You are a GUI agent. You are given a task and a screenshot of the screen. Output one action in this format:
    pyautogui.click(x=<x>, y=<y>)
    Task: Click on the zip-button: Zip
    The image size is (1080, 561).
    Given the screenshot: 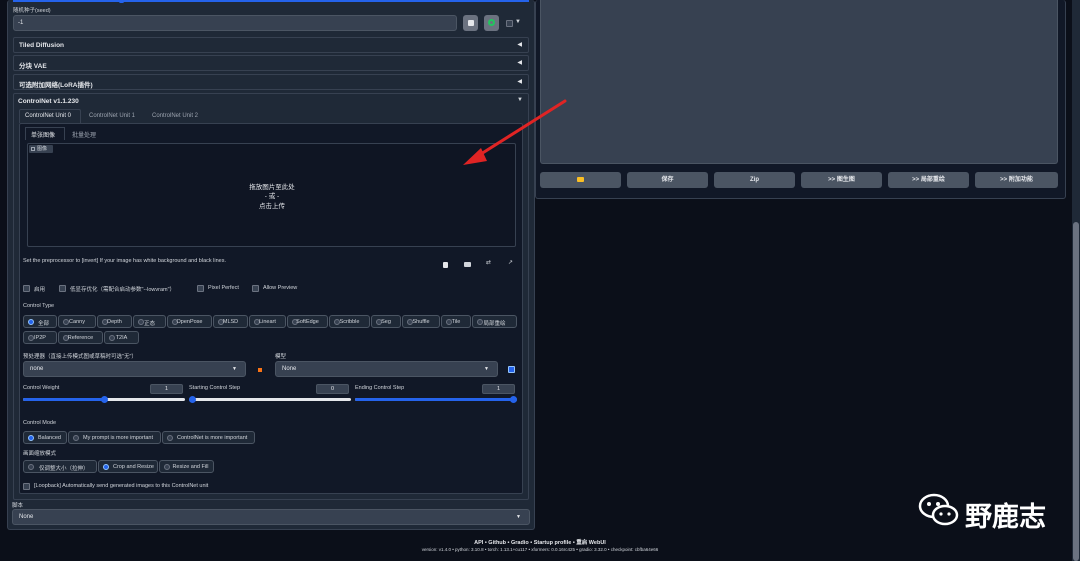 What is the action you would take?
    pyautogui.click(x=754, y=180)
    